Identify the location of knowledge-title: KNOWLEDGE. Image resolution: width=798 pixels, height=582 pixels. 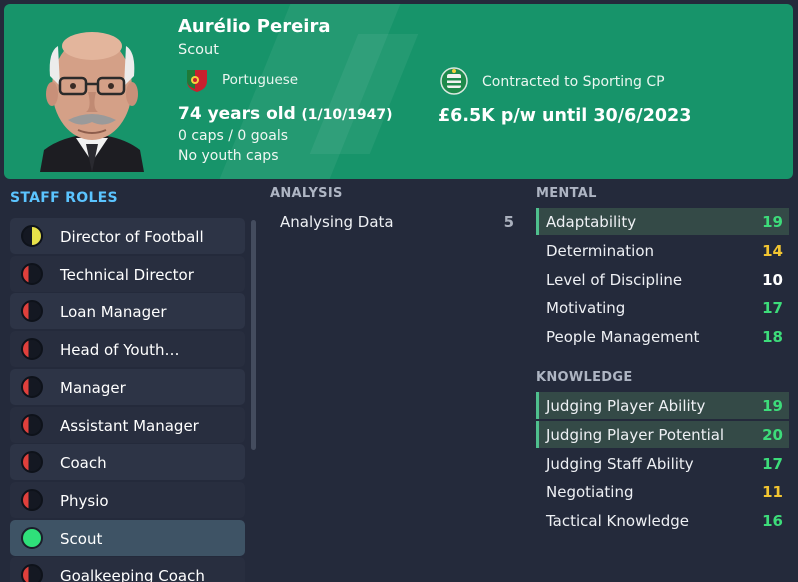
(584, 377).